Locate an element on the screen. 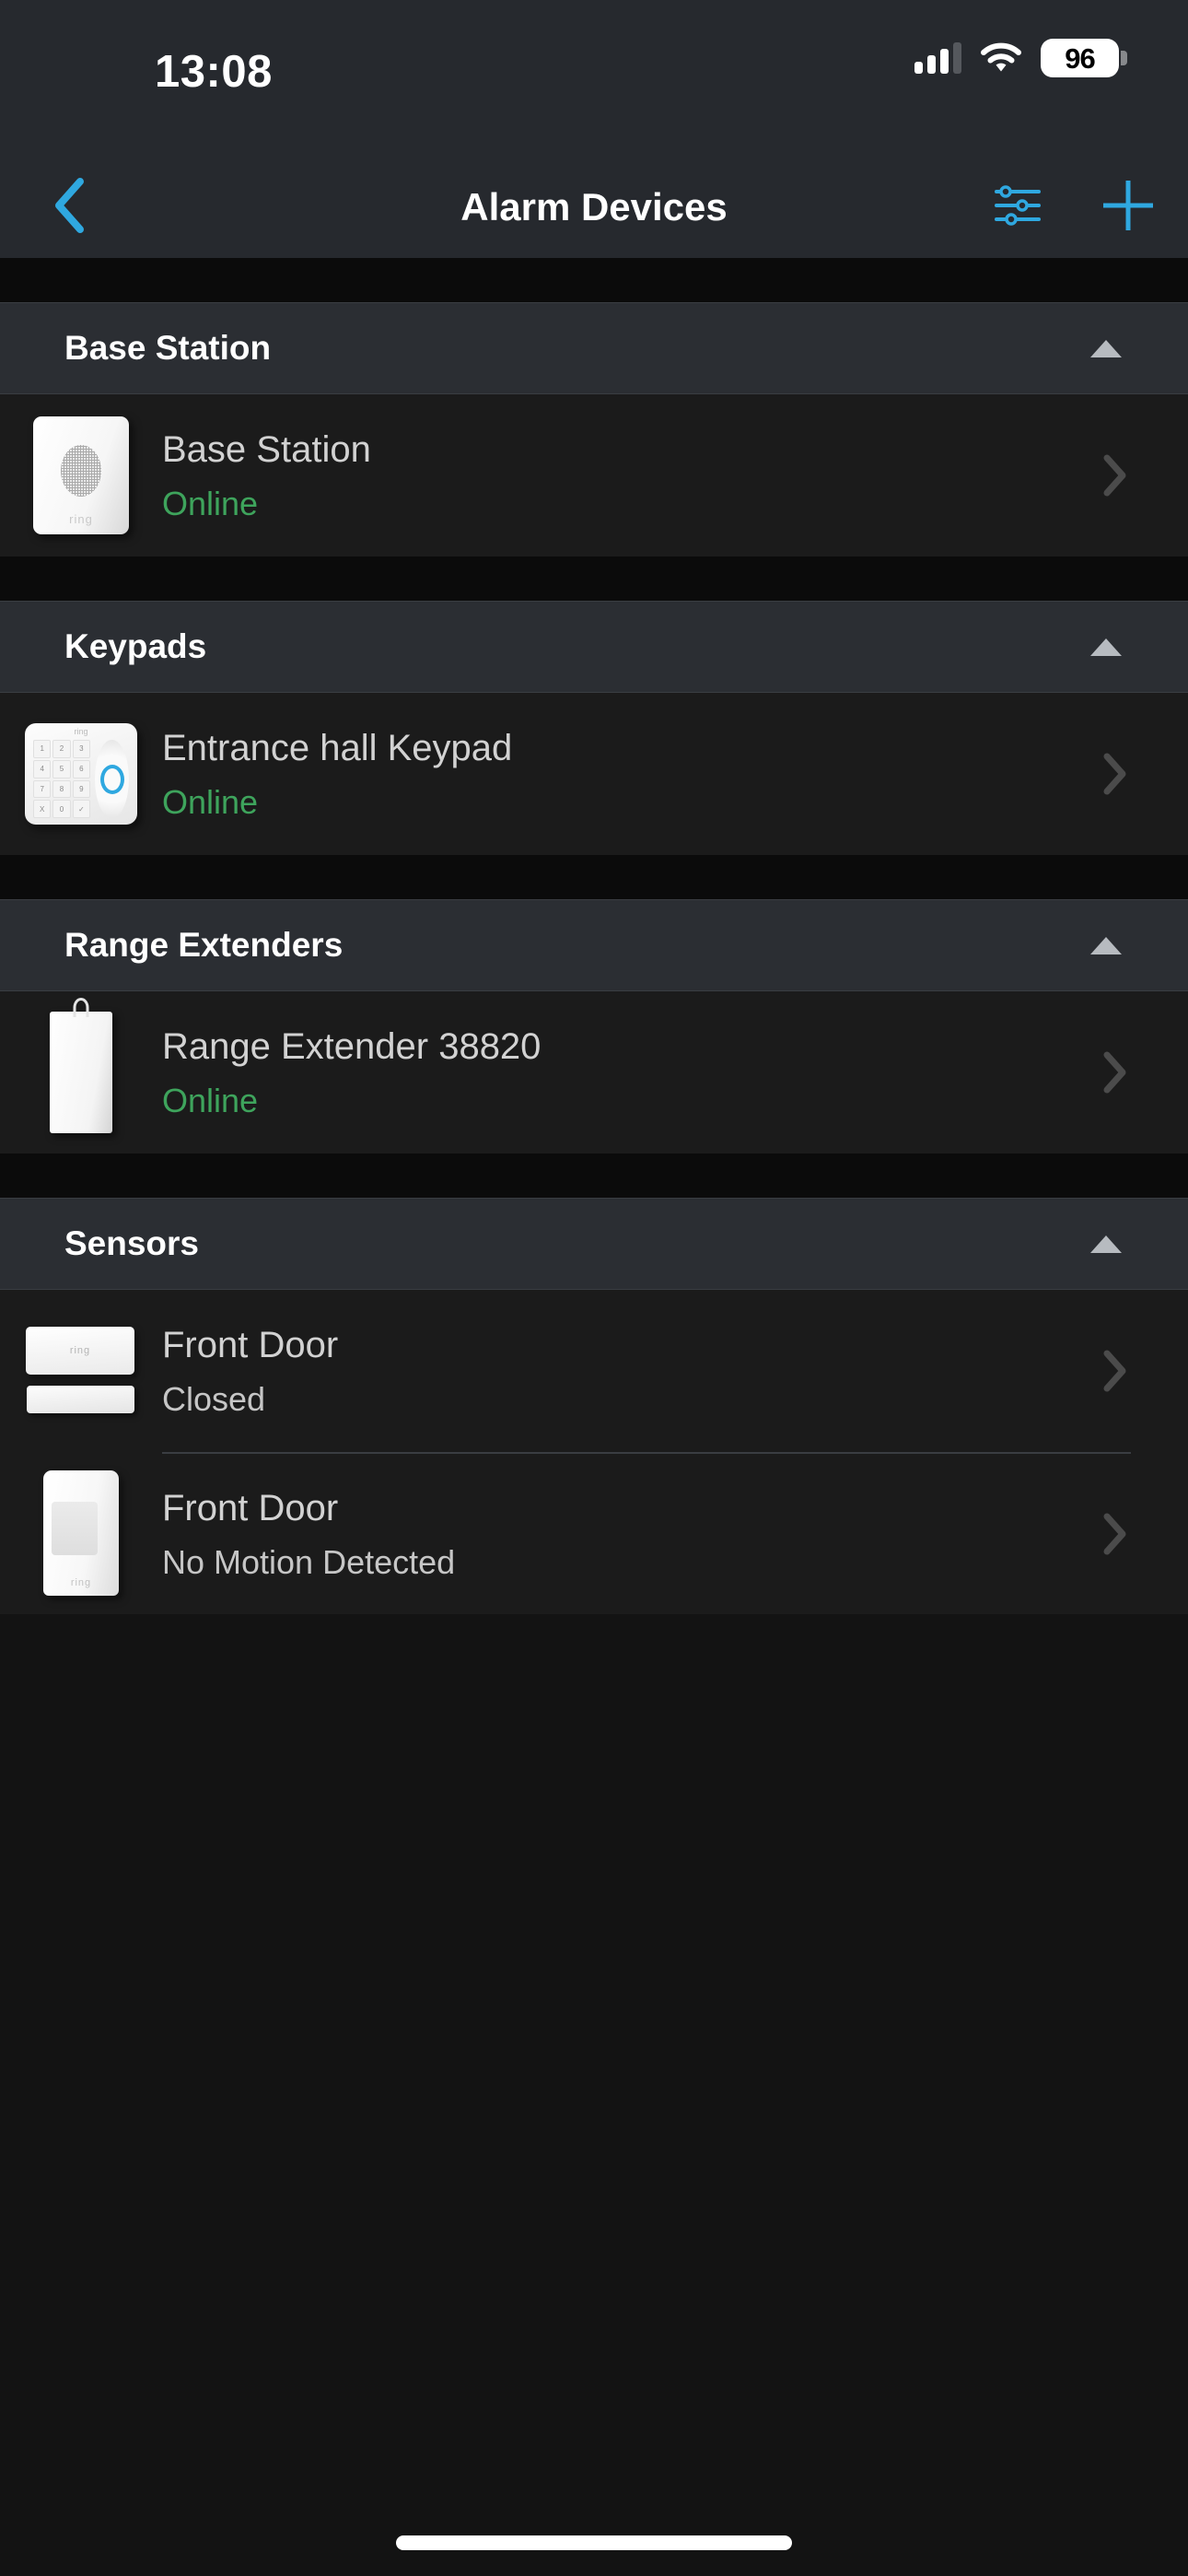  filter-button is located at coordinates (1017, 207).